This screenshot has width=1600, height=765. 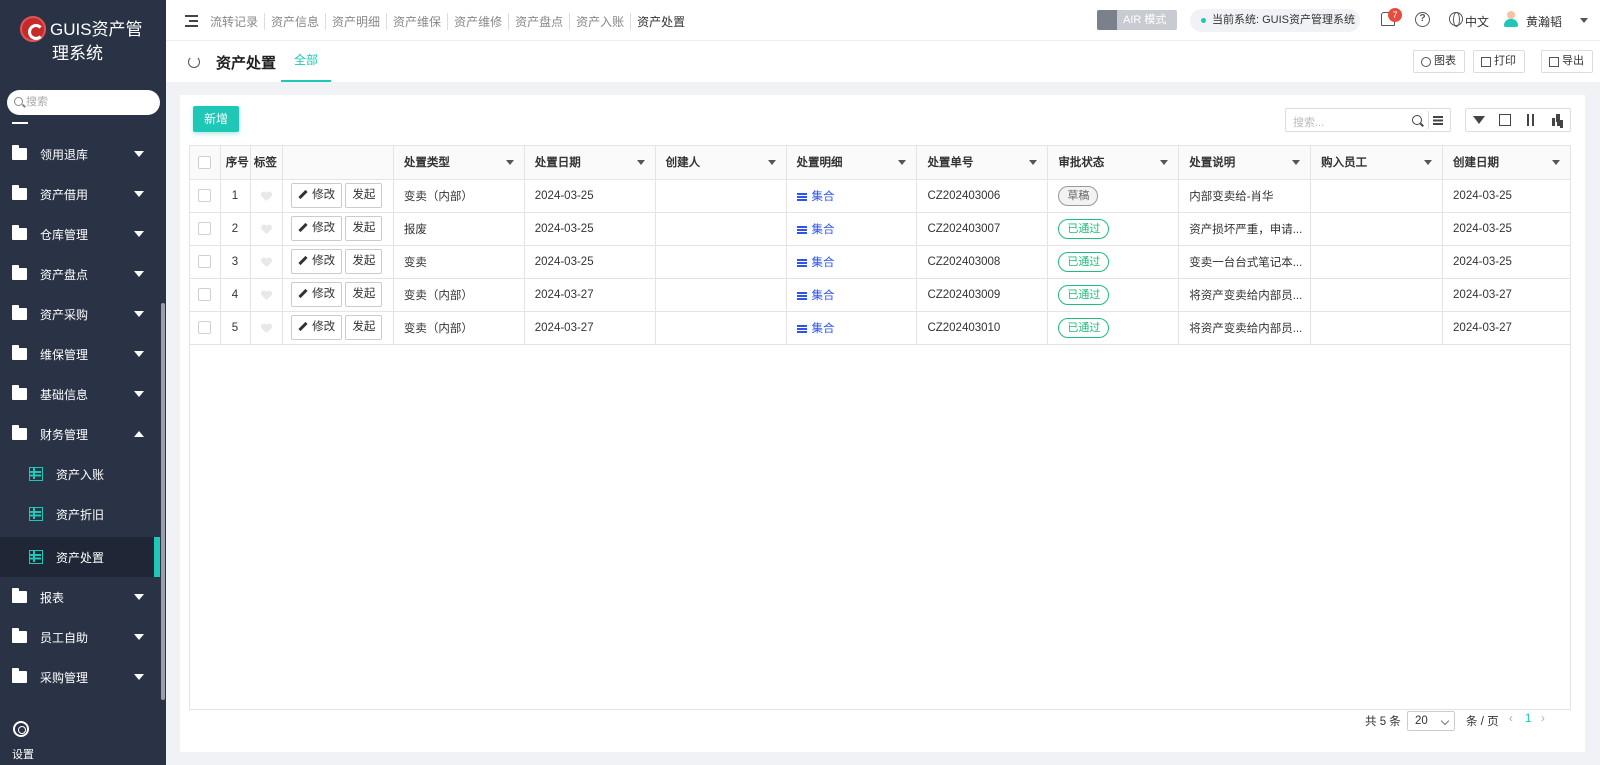 I want to click on select-all-checkbox, so click(x=204, y=162).